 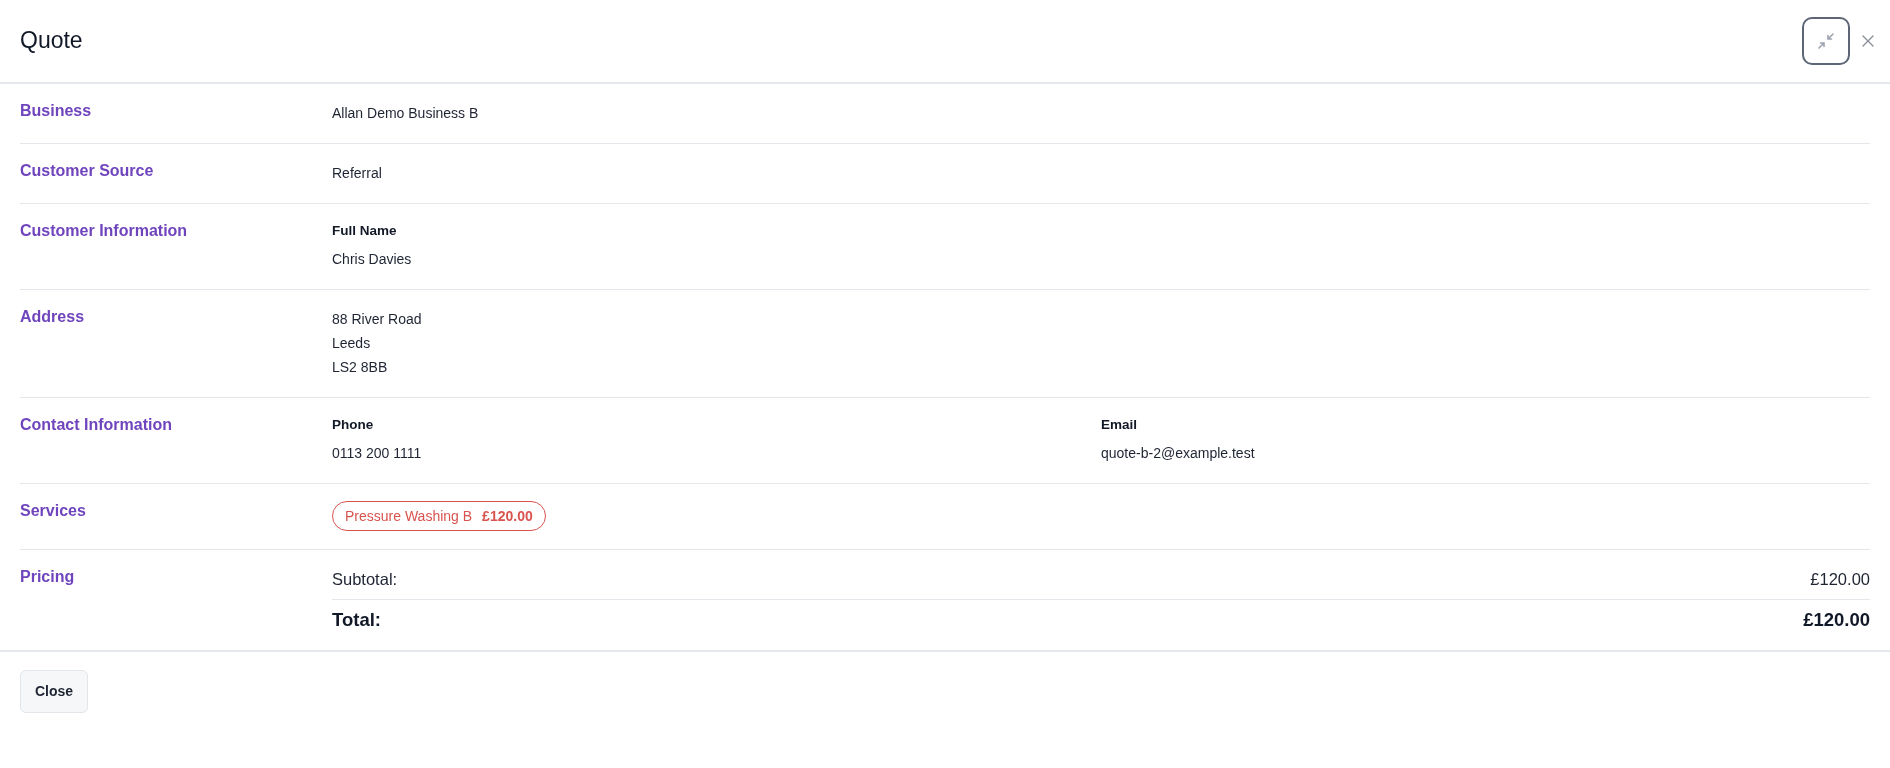 I want to click on address-line: LS2 8BB, so click(x=360, y=367).